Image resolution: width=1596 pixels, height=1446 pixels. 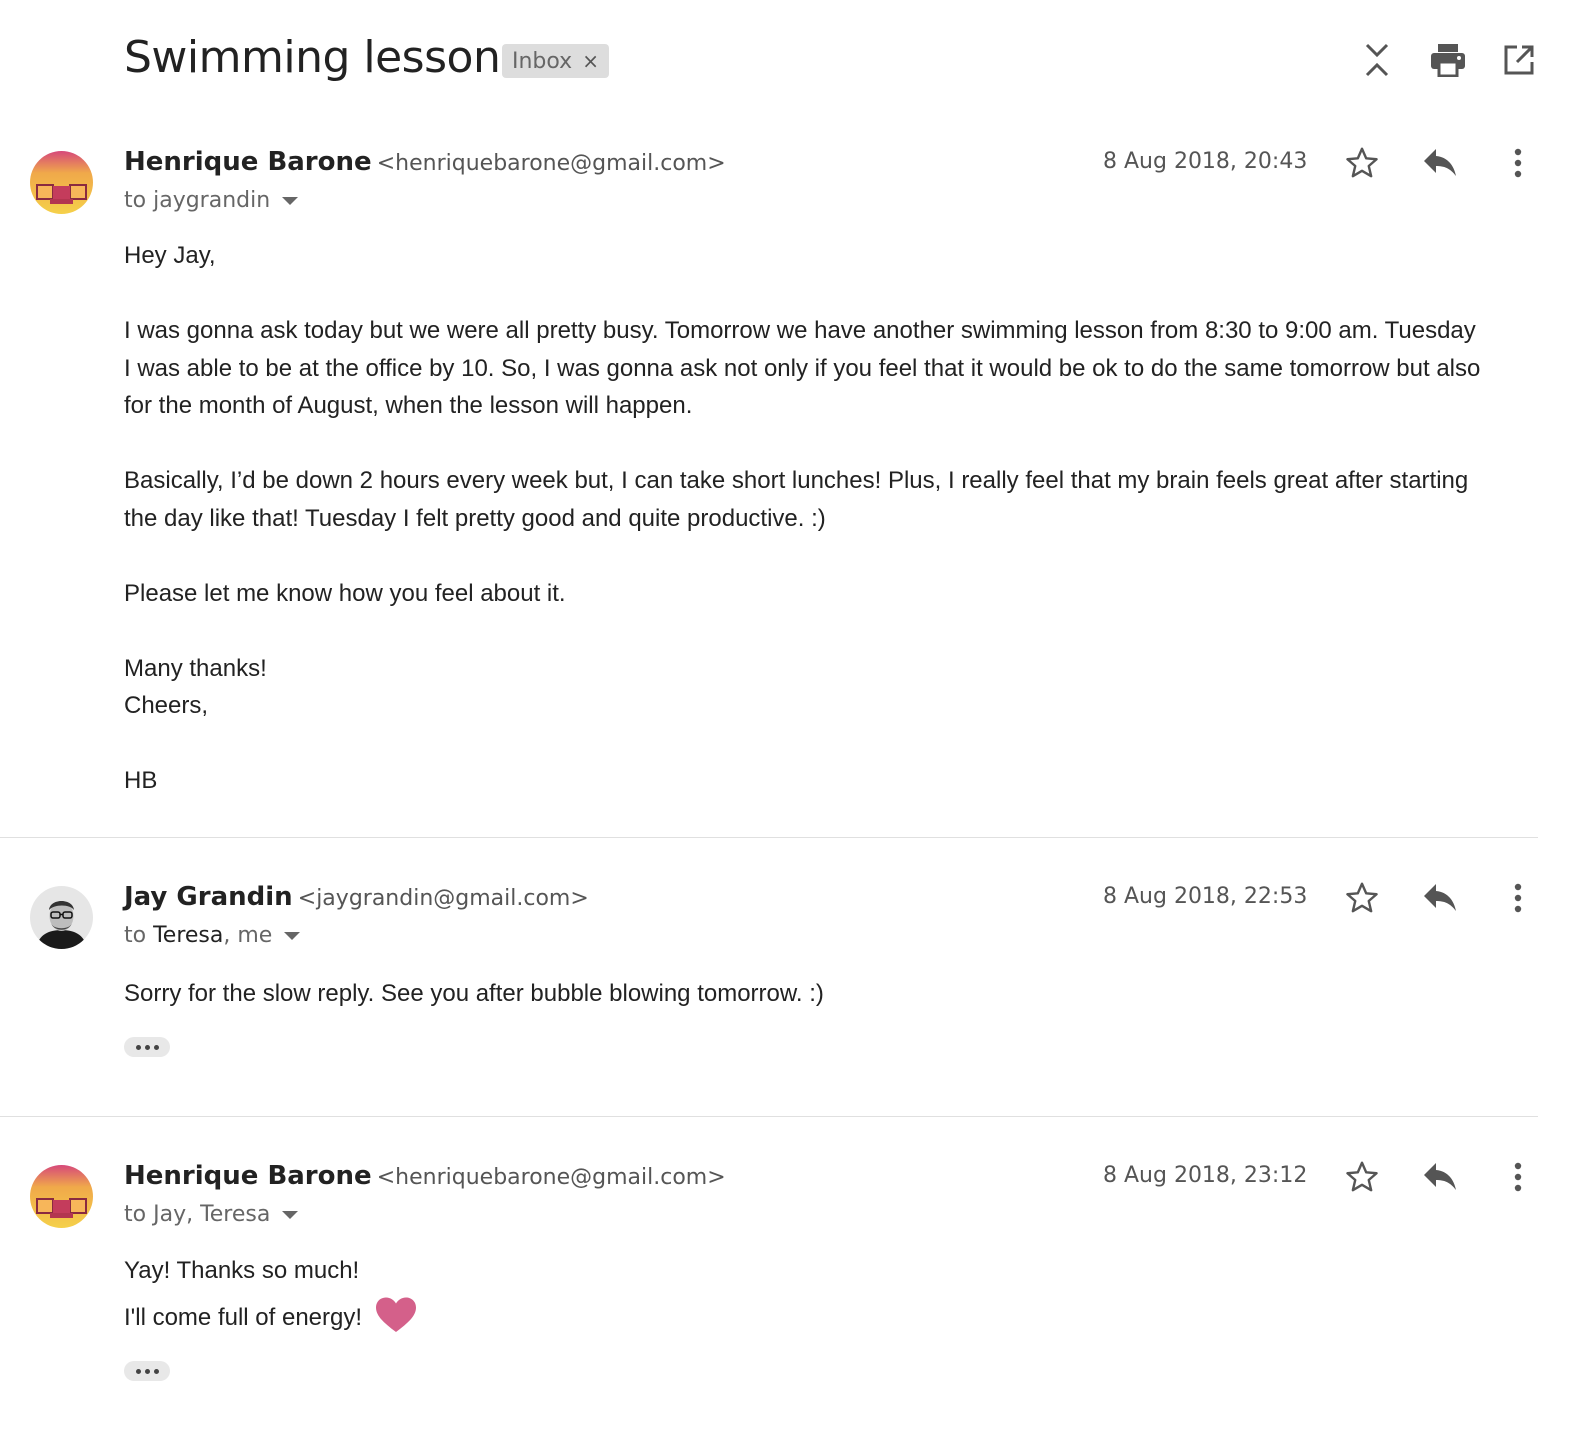 What do you see at coordinates (1205, 161) in the screenshot?
I see `message-date: 8 Aug 2018, 20:43` at bounding box center [1205, 161].